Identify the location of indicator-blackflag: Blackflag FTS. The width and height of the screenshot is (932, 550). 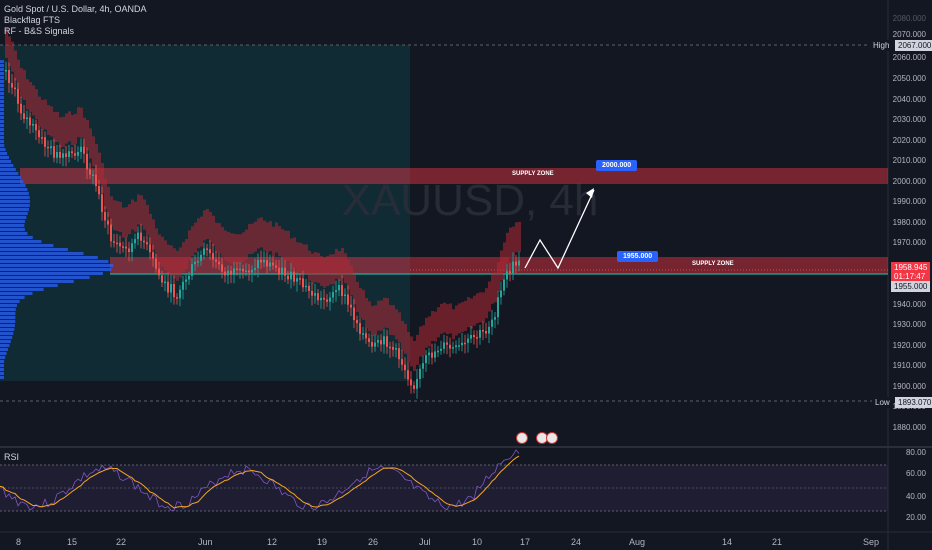
(75, 20).